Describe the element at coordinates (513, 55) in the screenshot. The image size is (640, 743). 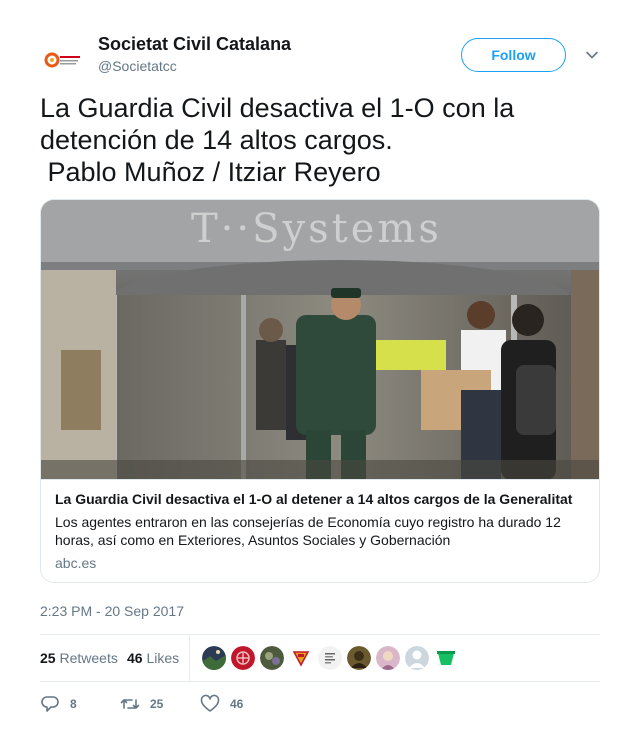
I see `follow-button: Follow` at that location.